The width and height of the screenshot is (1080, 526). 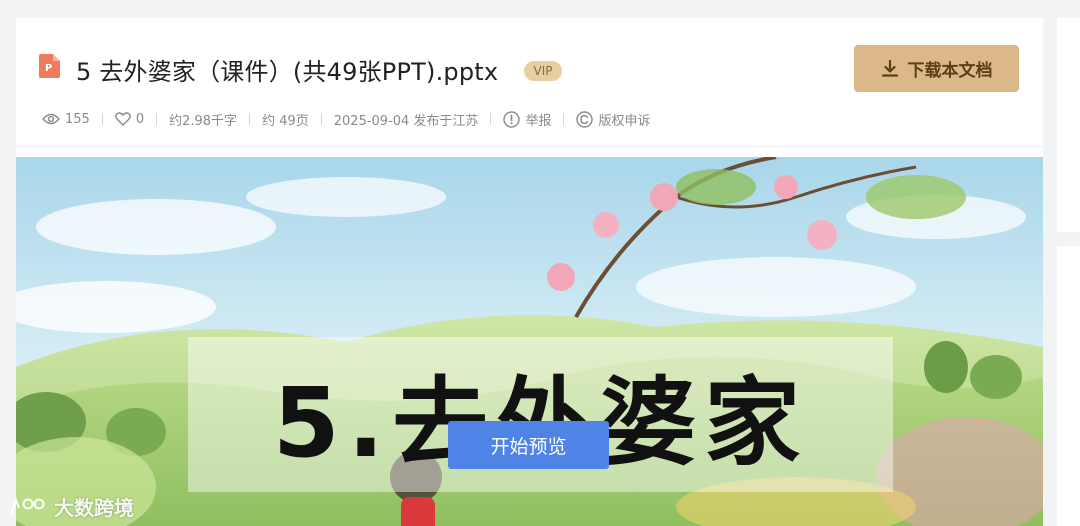 I want to click on copyright-icon, so click(x=585, y=119).